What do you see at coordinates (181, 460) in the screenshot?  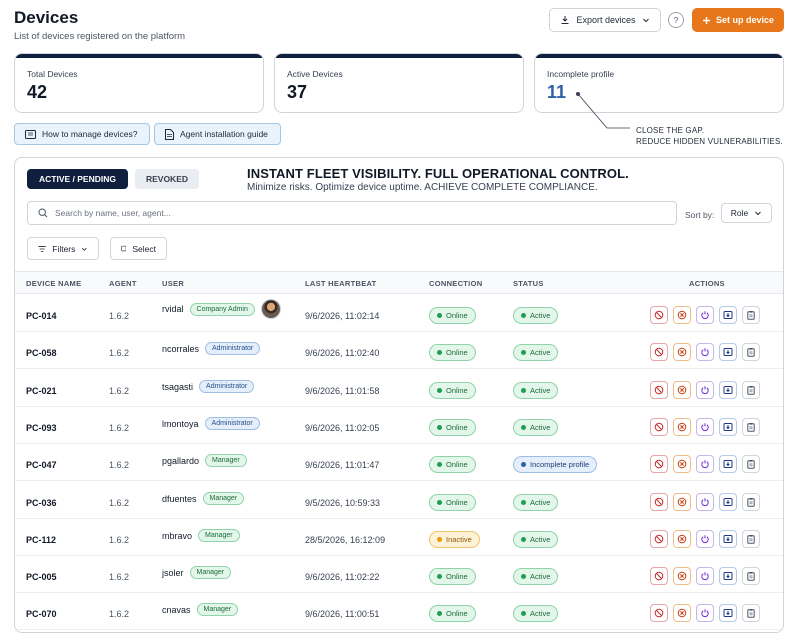 I see `username: pgallardo` at bounding box center [181, 460].